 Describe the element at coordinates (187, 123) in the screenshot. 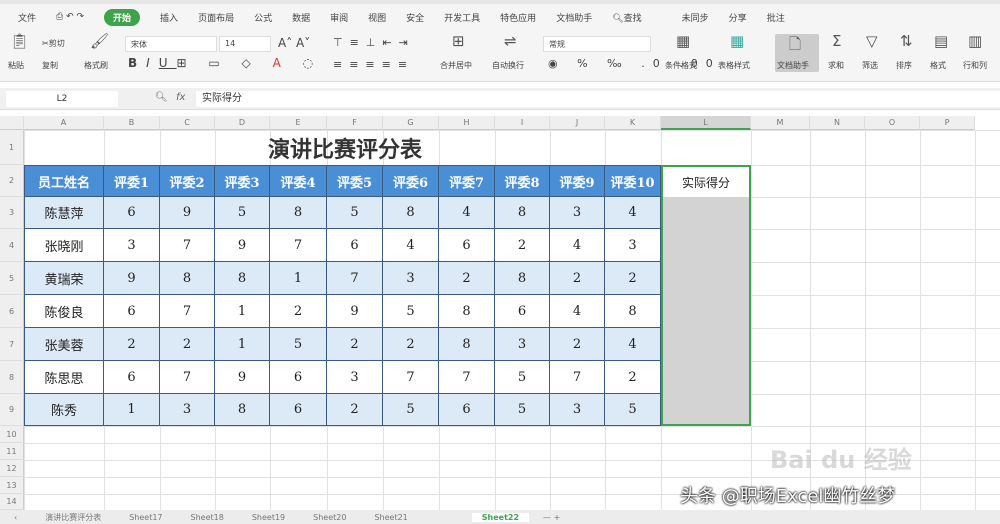

I see `column-header-C: C` at that location.